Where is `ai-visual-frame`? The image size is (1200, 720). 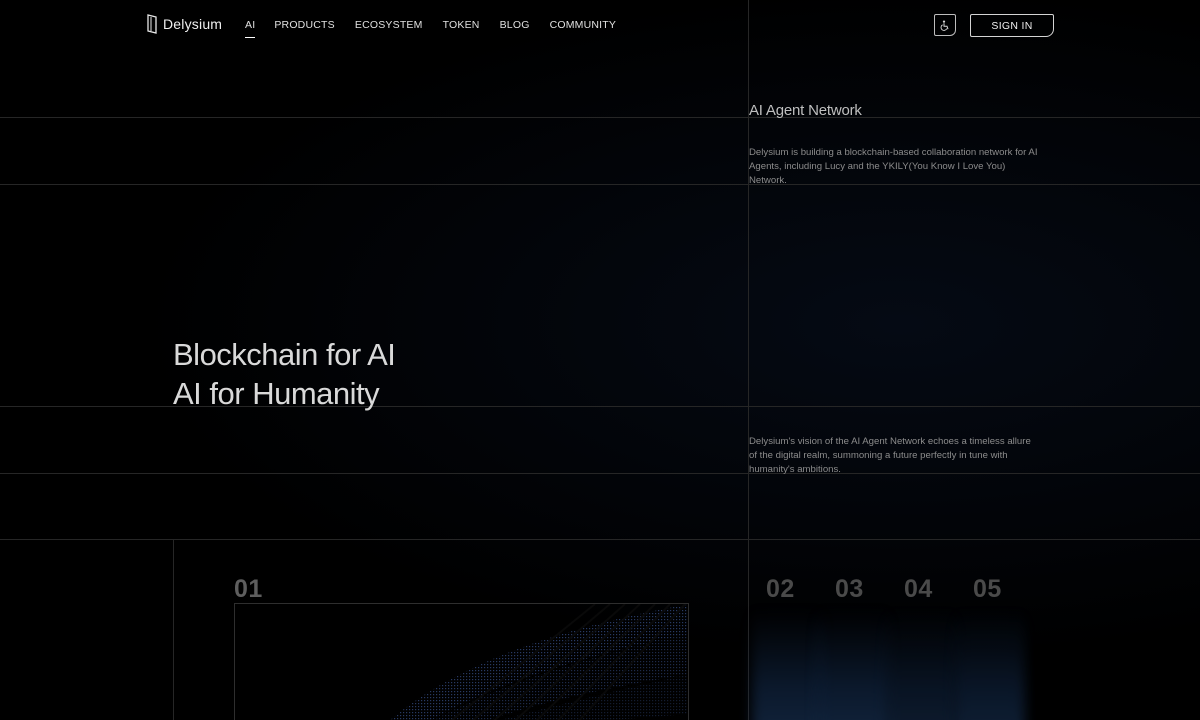 ai-visual-frame is located at coordinates (461, 661).